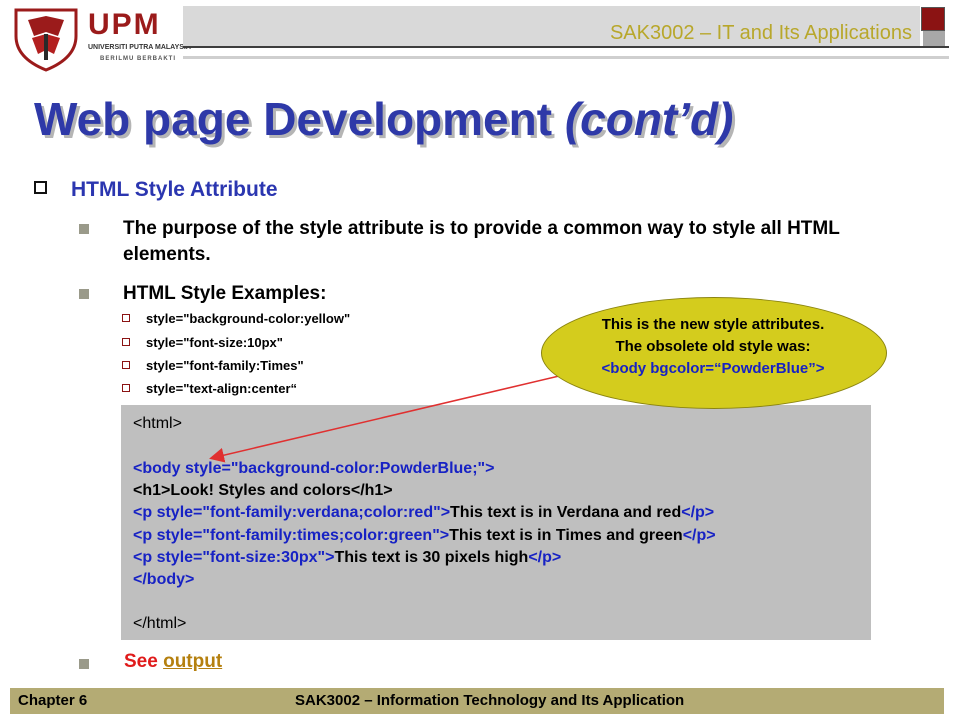  Describe the element at coordinates (141, 661) in the screenshot. I see `see-label: See` at that location.